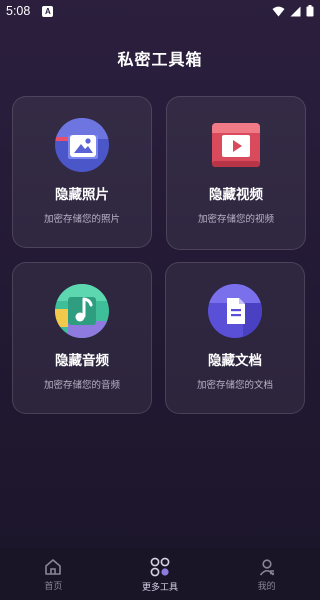  What do you see at coordinates (53, 566) in the screenshot?
I see `home-icon` at bounding box center [53, 566].